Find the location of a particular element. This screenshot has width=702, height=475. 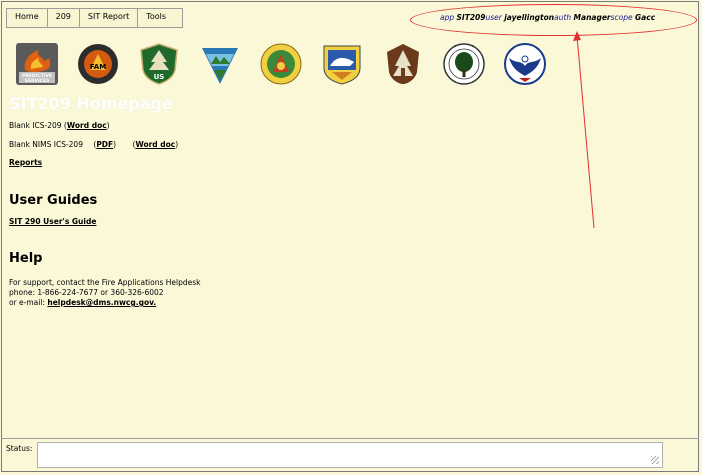

blm-logo is located at coordinates (220, 66).